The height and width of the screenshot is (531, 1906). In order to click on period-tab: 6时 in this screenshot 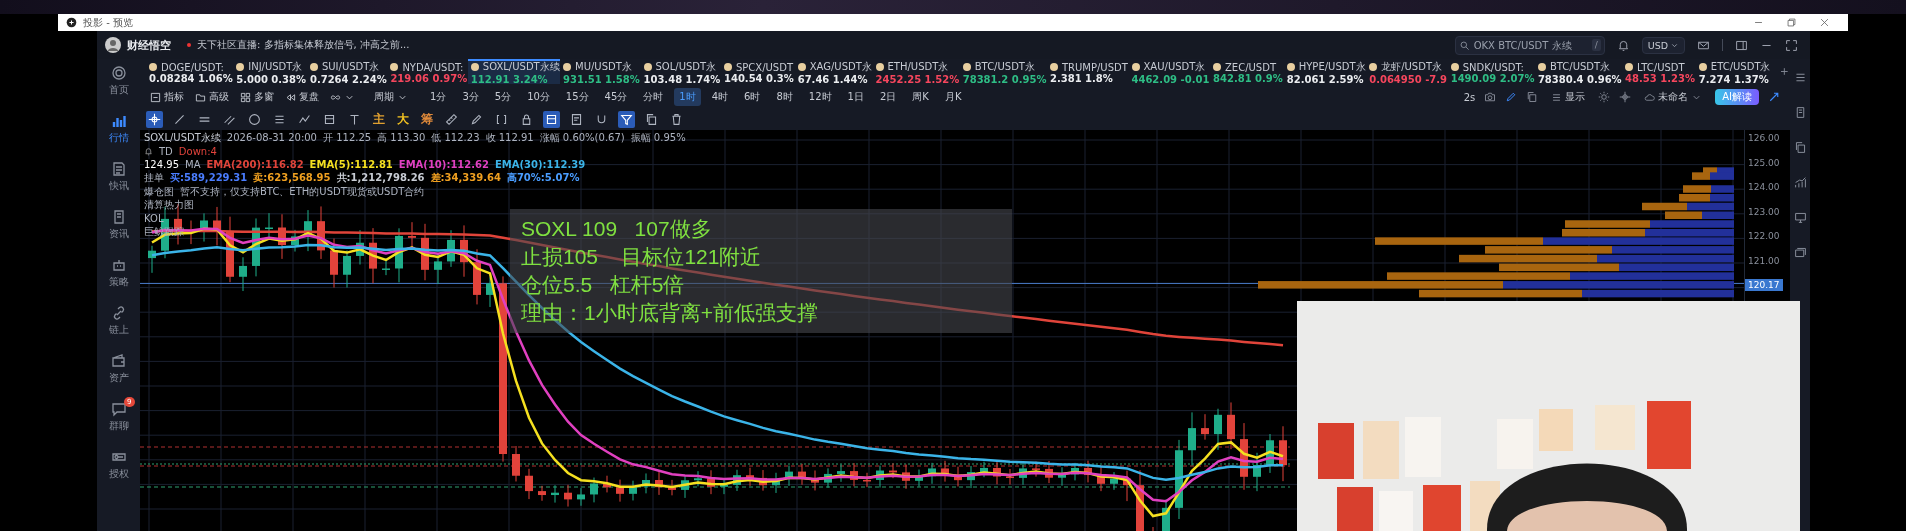, I will do `click(752, 97)`.